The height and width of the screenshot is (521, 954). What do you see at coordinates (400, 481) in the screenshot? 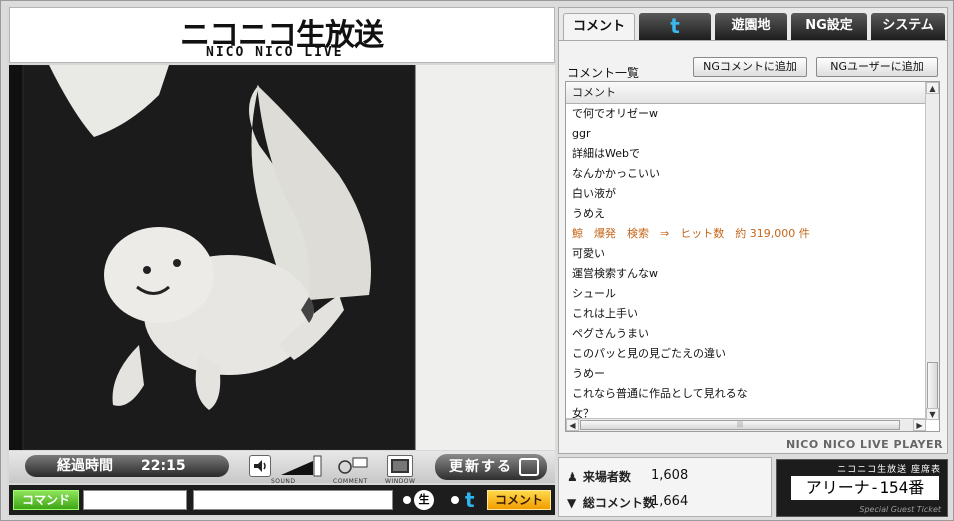
I see `window-caption: WINDOW` at bounding box center [400, 481].